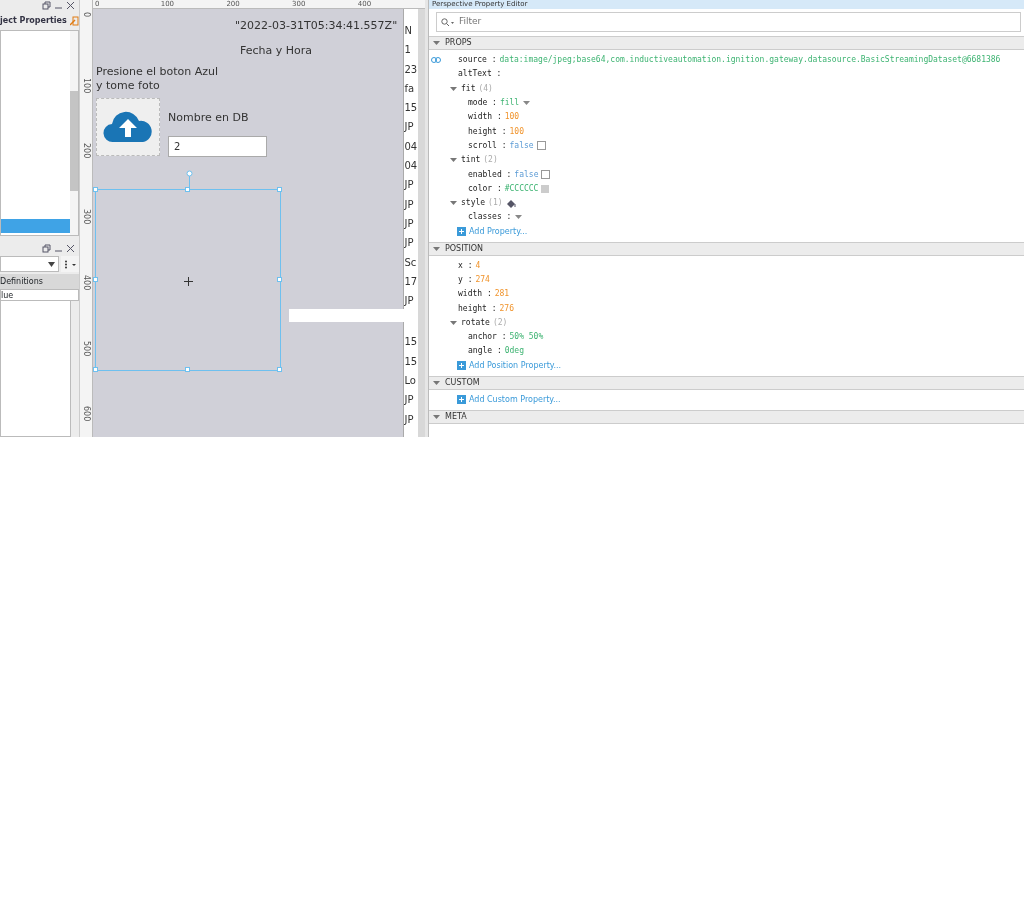  I want to click on section-header: PROPS, so click(458, 43).